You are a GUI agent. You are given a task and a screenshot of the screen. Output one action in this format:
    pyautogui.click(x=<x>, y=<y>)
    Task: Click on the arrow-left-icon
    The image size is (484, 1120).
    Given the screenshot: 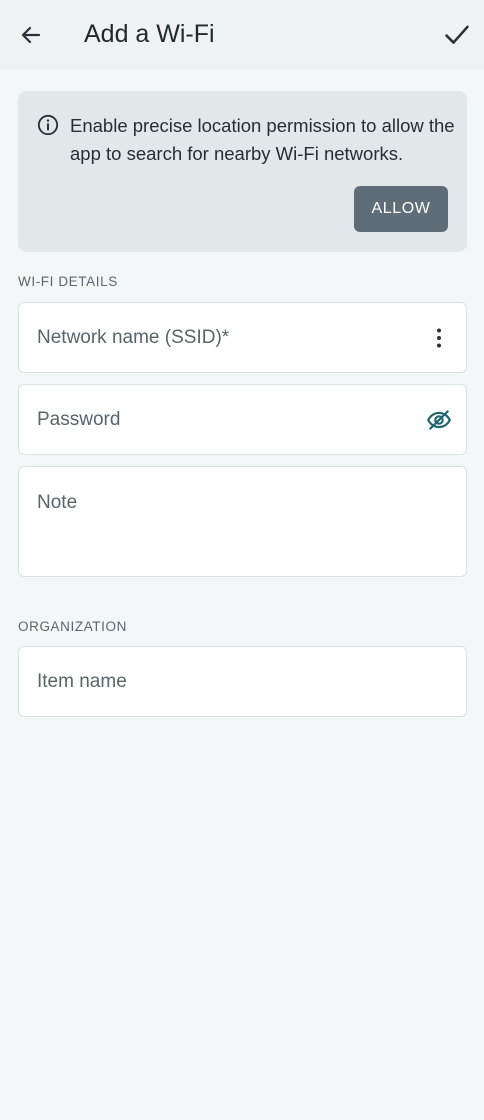 What is the action you would take?
    pyautogui.click(x=31, y=35)
    